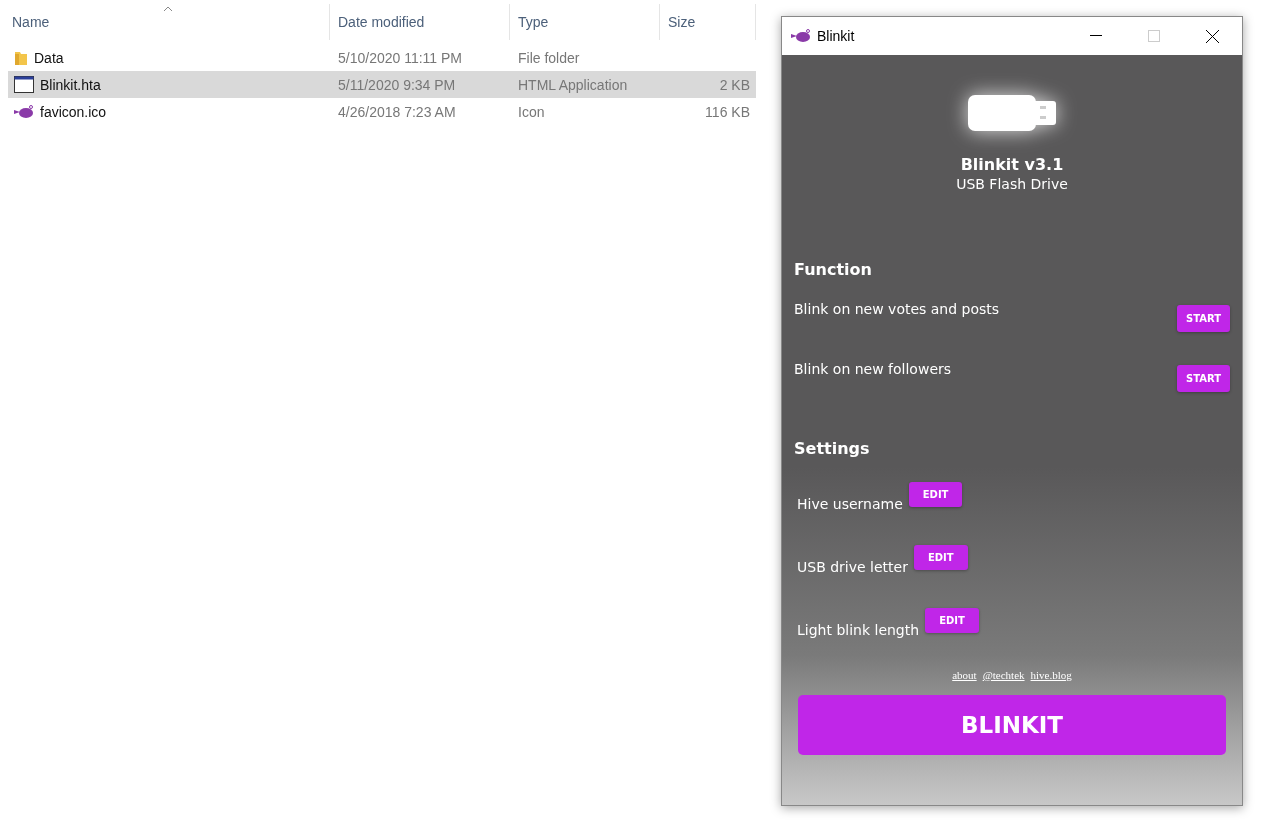 The height and width of the screenshot is (829, 1261). I want to click on setting-label: USB drive letter, so click(852, 566).